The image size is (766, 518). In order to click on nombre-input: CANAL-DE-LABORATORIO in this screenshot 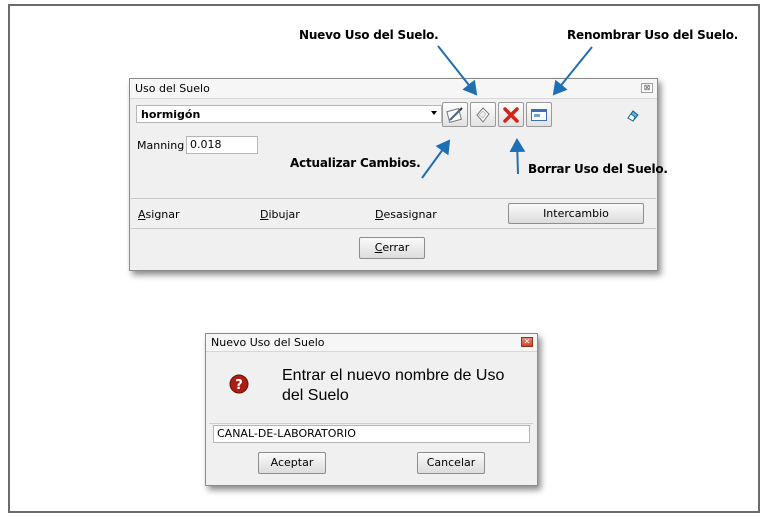, I will do `click(371, 434)`.